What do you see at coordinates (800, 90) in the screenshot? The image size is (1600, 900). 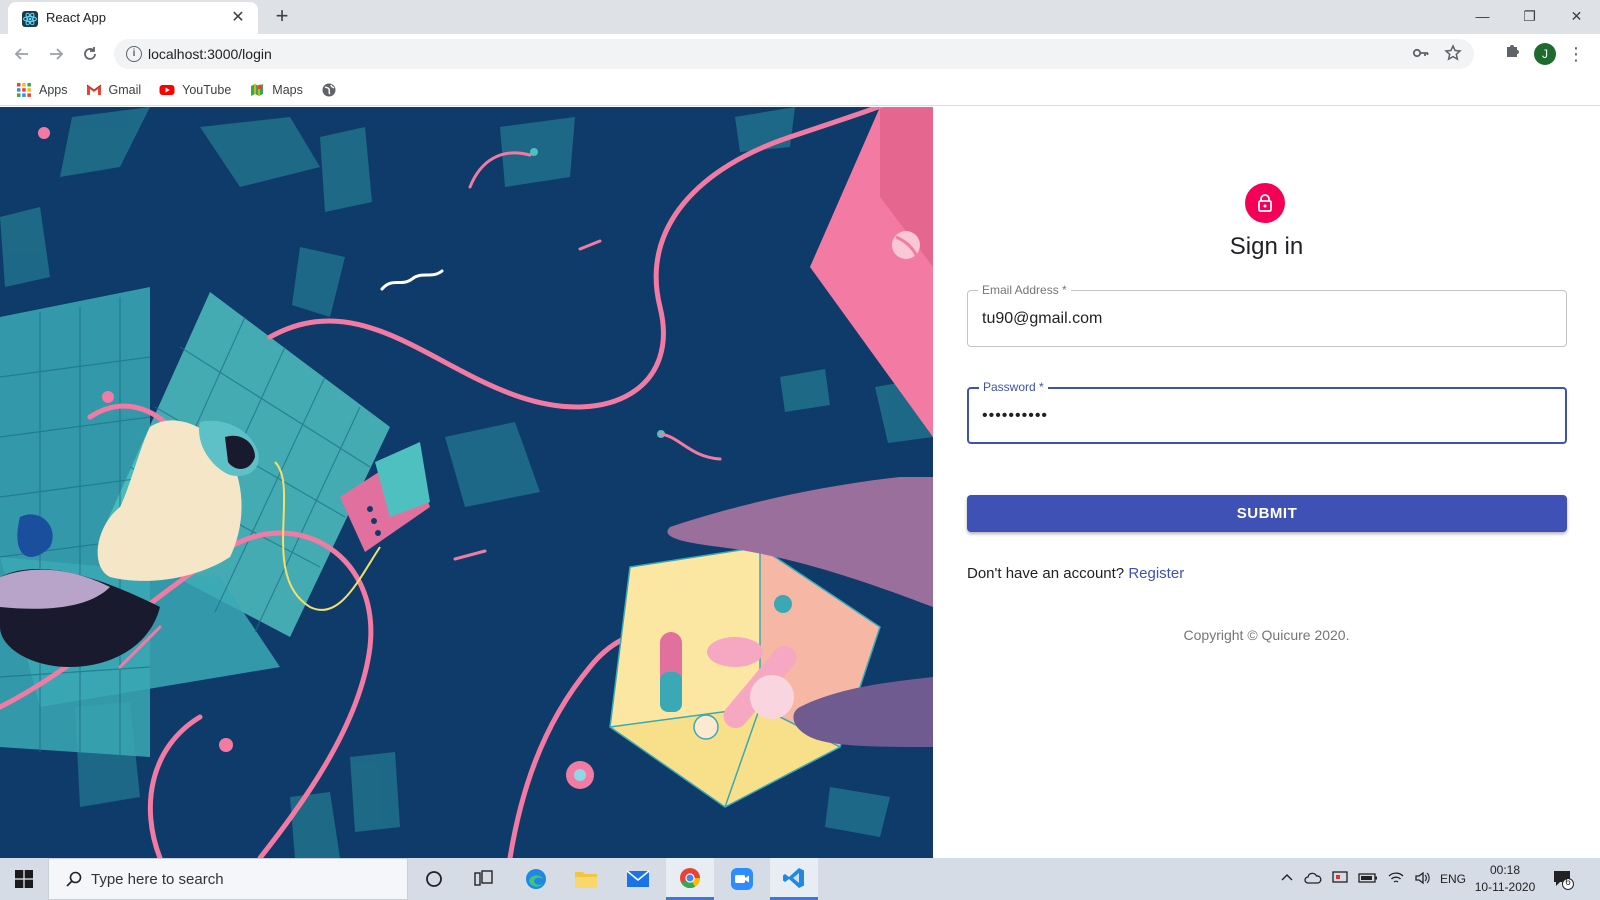 I see `bookmarks-bar: Apps Gmail YouTube Maps` at bounding box center [800, 90].